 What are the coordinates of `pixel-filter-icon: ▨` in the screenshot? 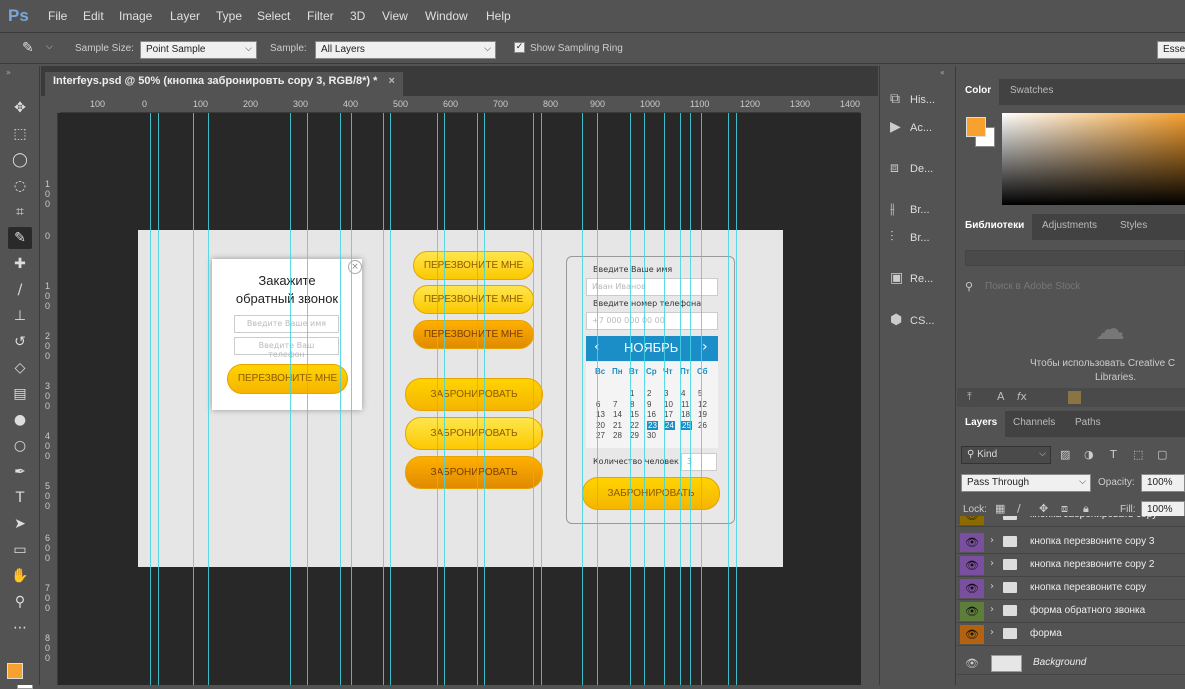 It's located at (1065, 454).